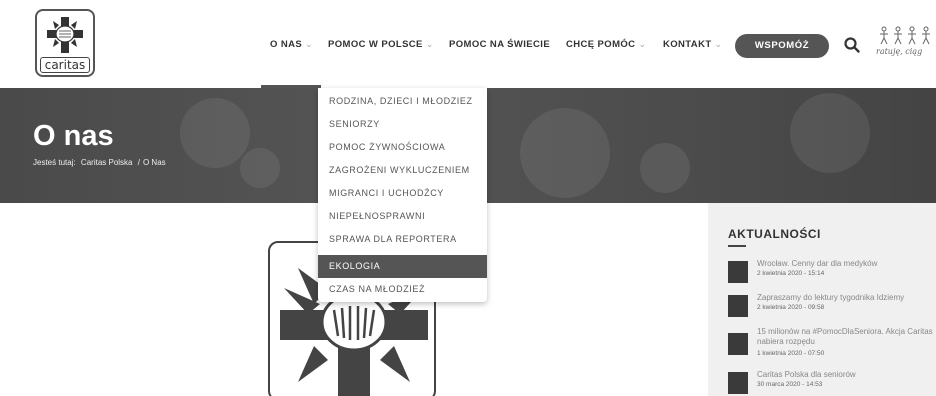 Image resolution: width=936 pixels, height=396 pixels. What do you see at coordinates (899, 51) in the screenshot?
I see `ratuje-text: ratuję, ciąg` at bounding box center [899, 51].